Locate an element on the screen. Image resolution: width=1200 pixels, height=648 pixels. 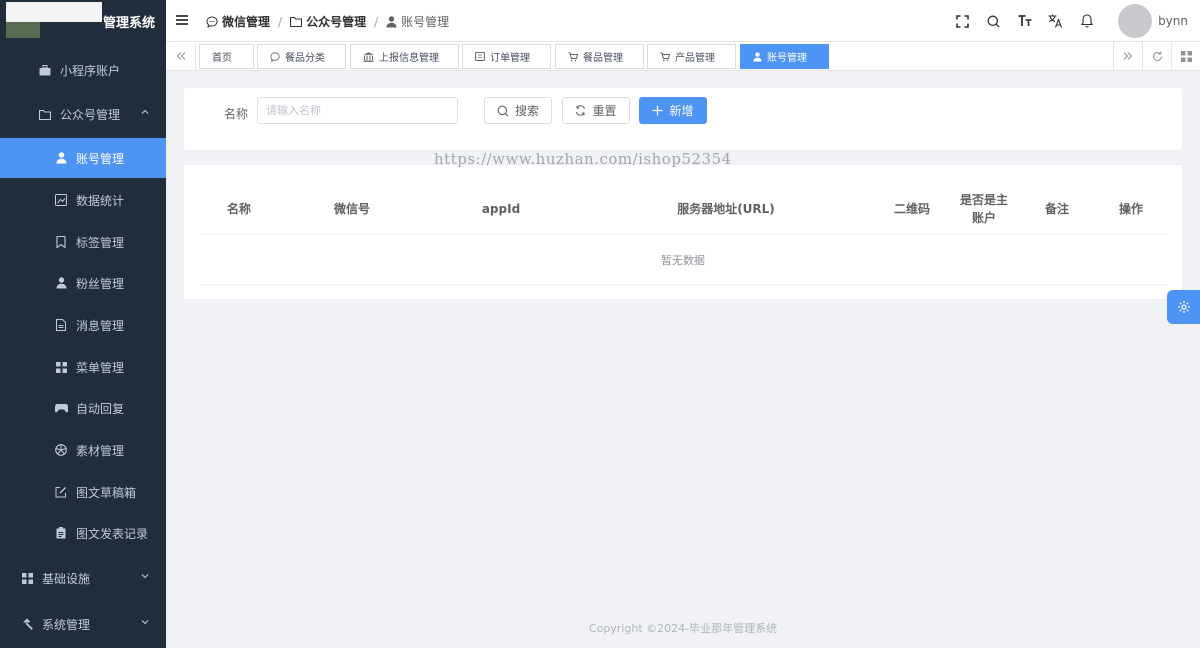
breadcrumb-item-account-management: 账号管理 is located at coordinates (417, 21).